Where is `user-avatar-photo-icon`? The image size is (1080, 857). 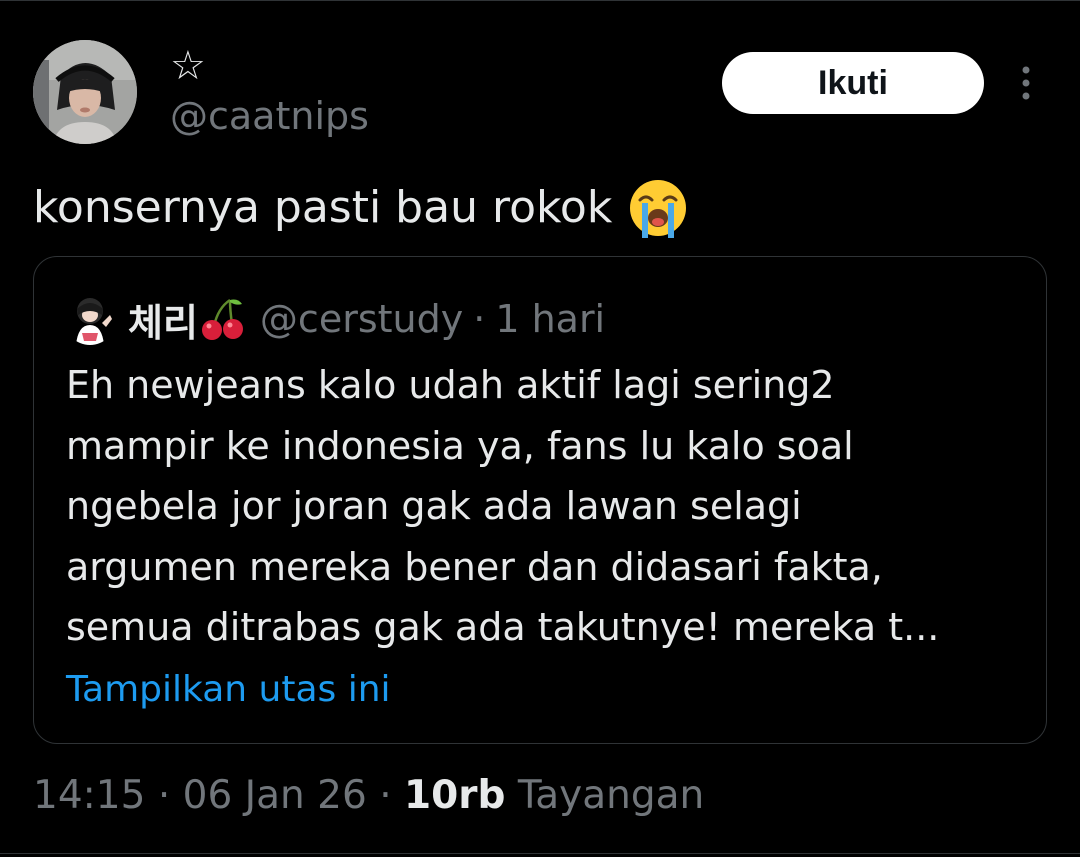
user-avatar-photo-icon is located at coordinates (85, 92).